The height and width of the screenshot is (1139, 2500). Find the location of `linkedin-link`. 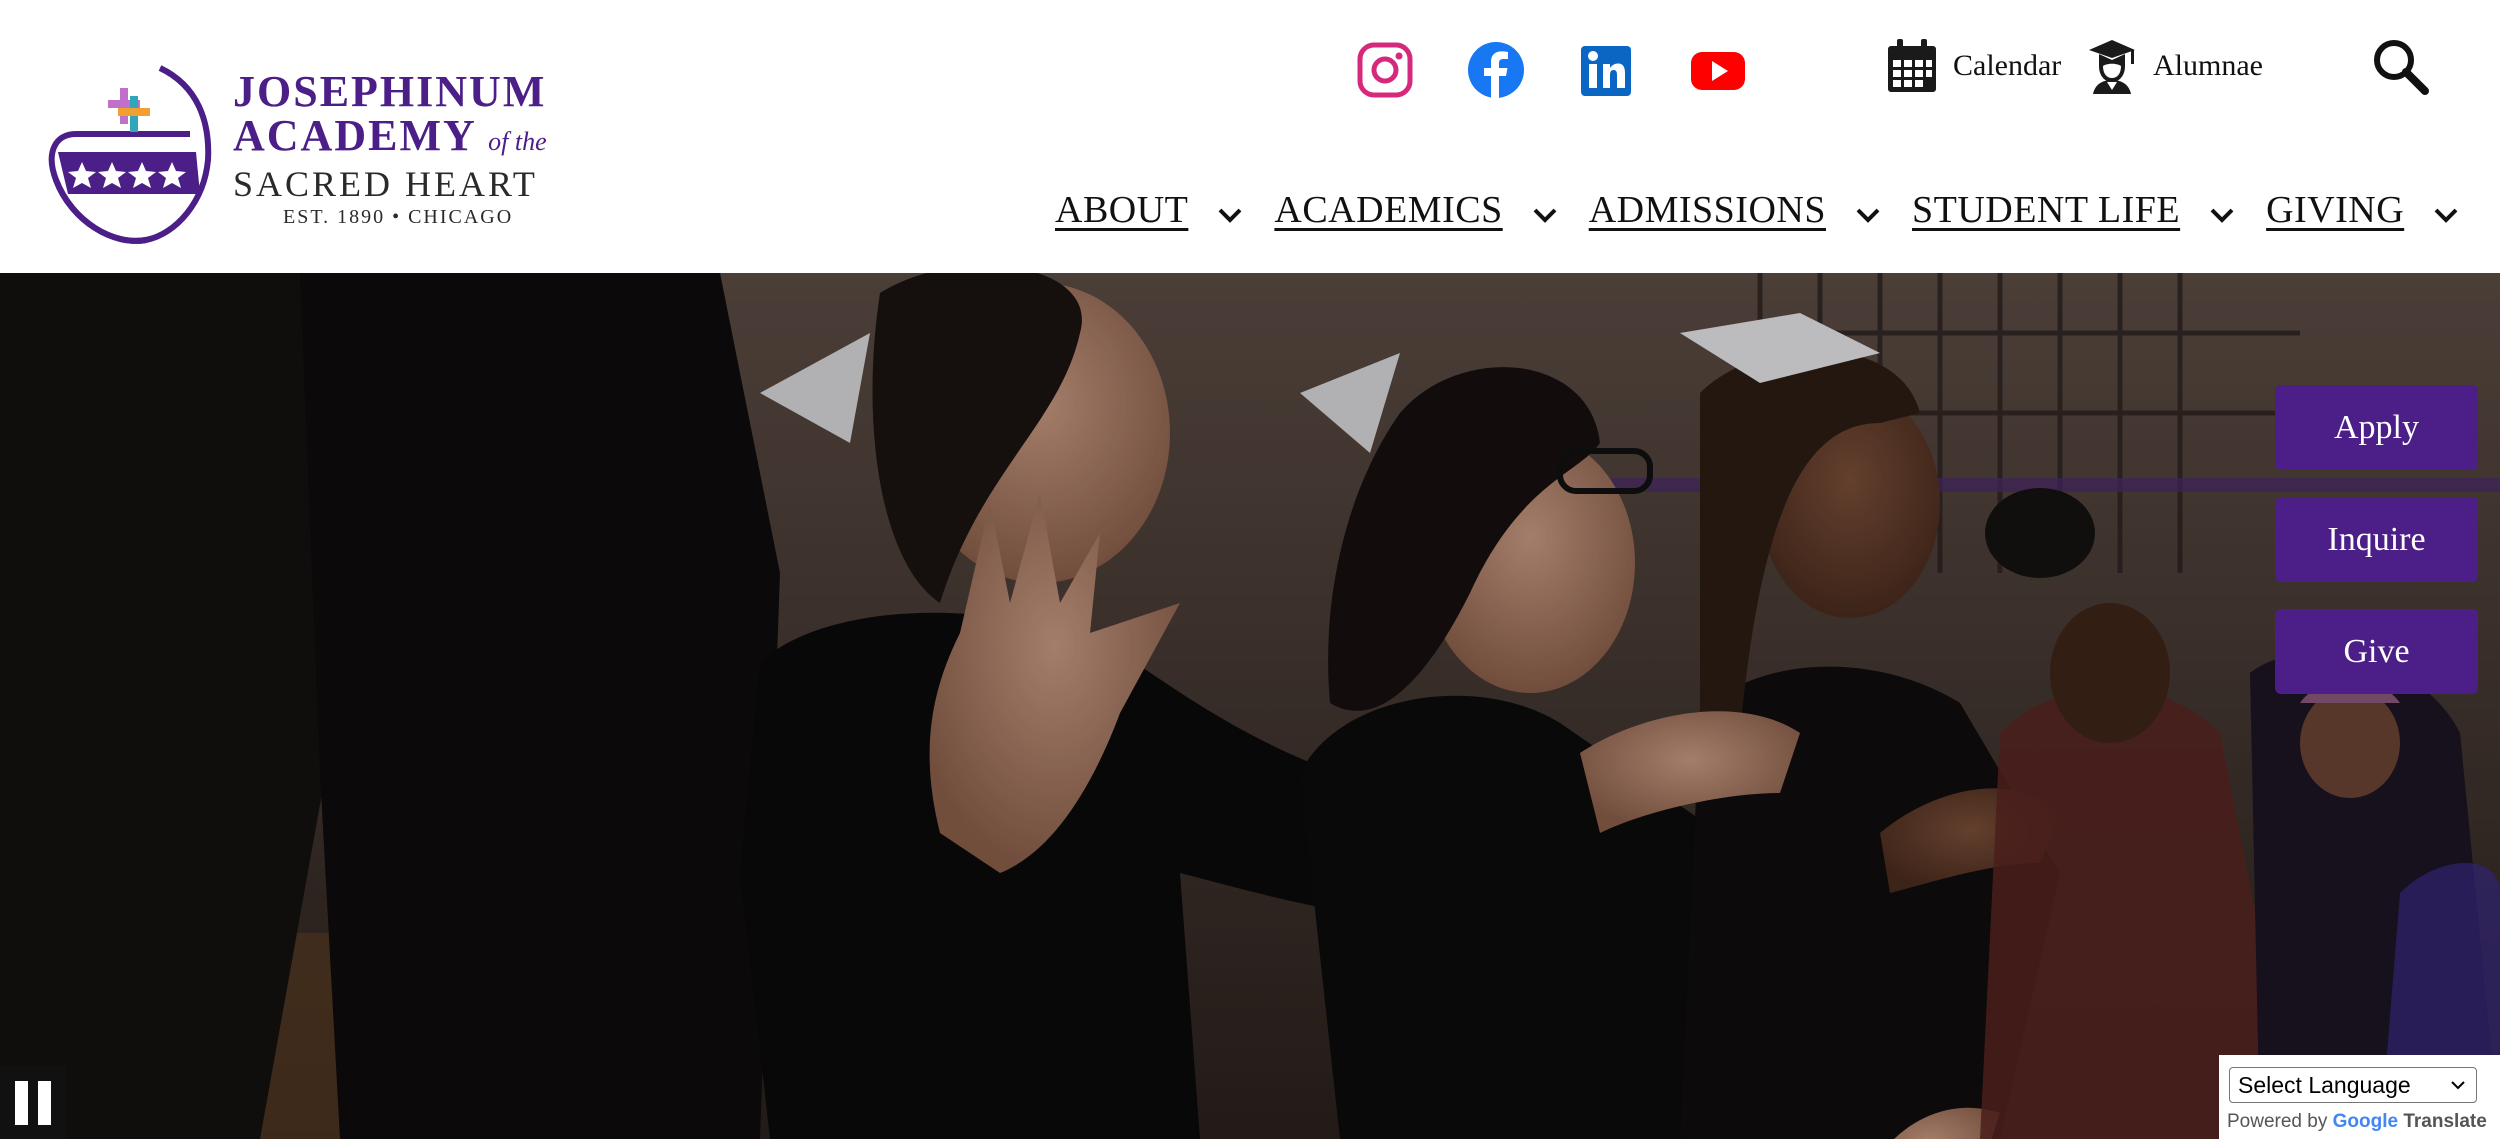

linkedin-link is located at coordinates (1607, 70).